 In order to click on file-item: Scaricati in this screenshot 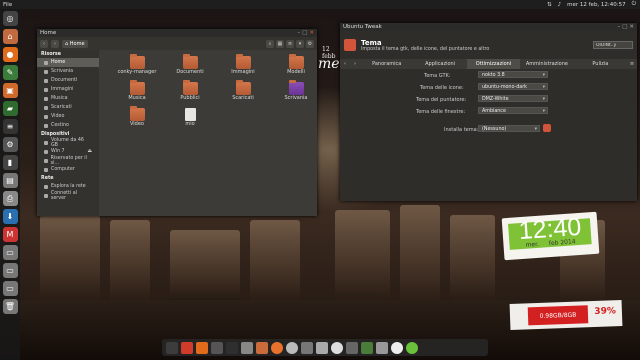, I will do `click(243, 90)`.